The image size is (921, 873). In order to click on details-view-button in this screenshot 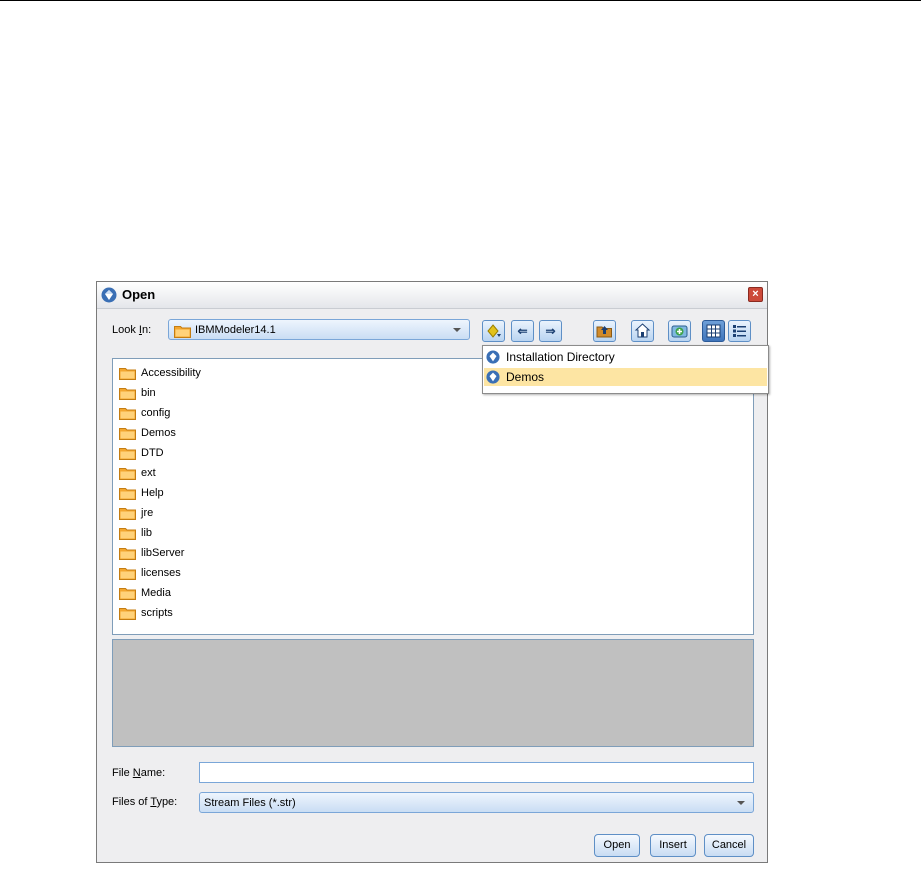, I will do `click(739, 331)`.